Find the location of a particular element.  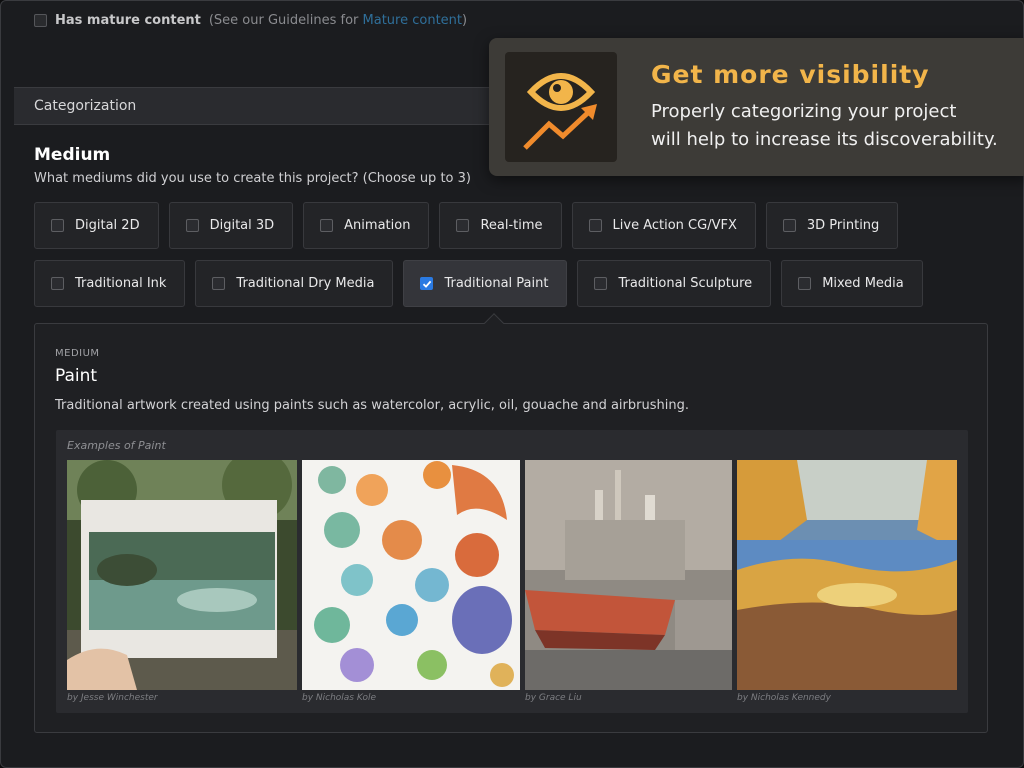

mature-content-hint: (See our Guidelines for Mature content) is located at coordinates (338, 20).